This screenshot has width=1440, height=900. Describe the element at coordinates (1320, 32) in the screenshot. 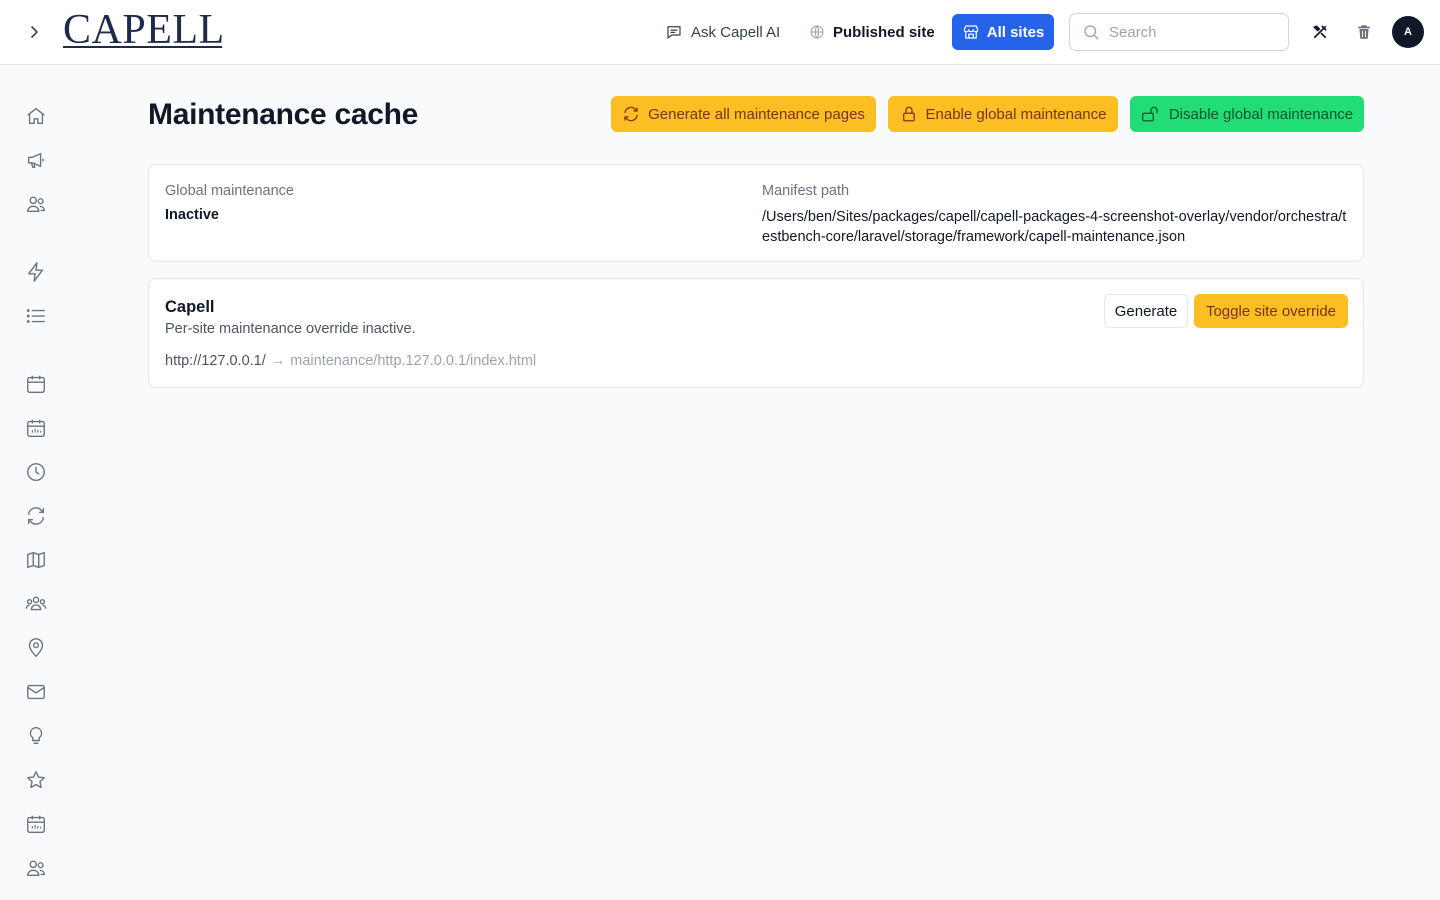

I see `wrench-screwdriver-icon` at that location.